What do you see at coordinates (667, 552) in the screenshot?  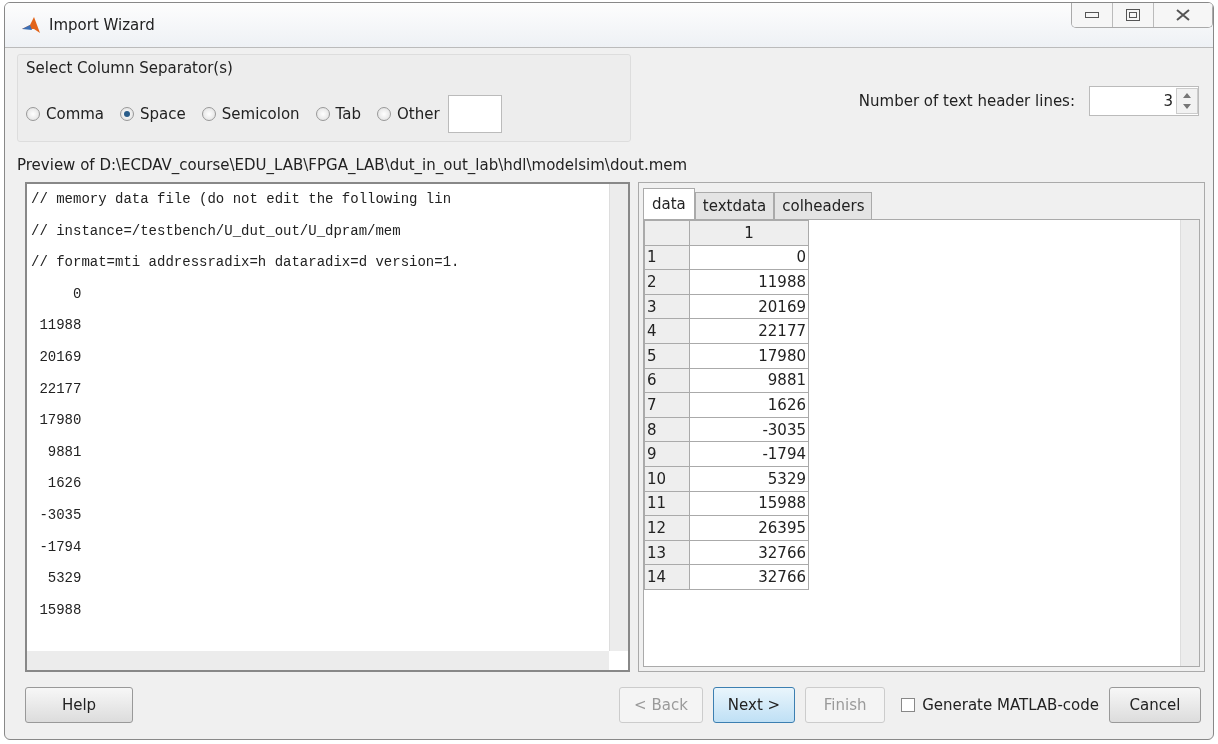 I see `row-header: 13` at bounding box center [667, 552].